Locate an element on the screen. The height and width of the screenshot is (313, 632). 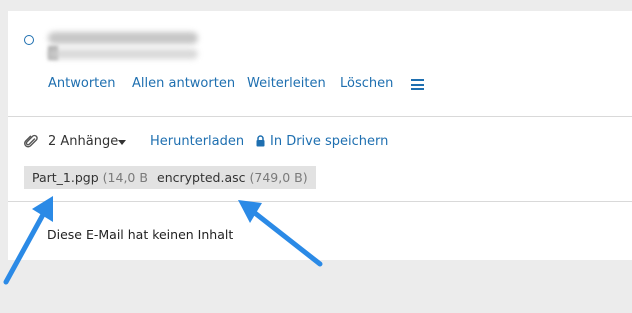
annotation-arrow-shaft-left is located at coordinates (25, 246).